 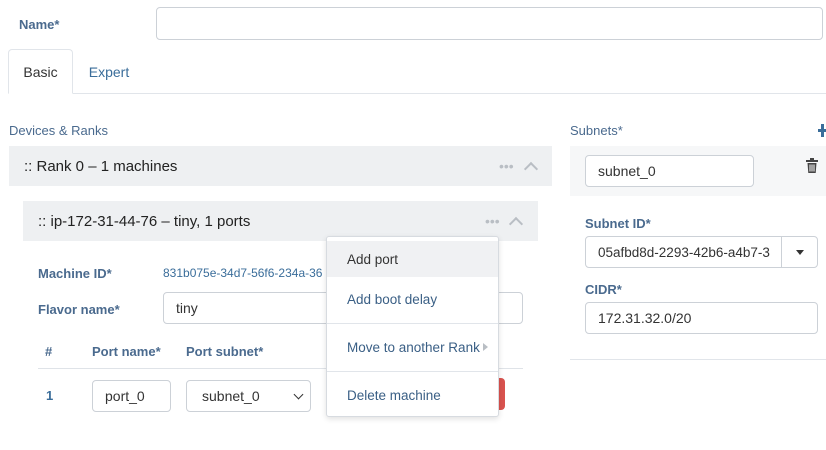 I want to click on add-subnet-plus-icon, so click(x=822, y=131).